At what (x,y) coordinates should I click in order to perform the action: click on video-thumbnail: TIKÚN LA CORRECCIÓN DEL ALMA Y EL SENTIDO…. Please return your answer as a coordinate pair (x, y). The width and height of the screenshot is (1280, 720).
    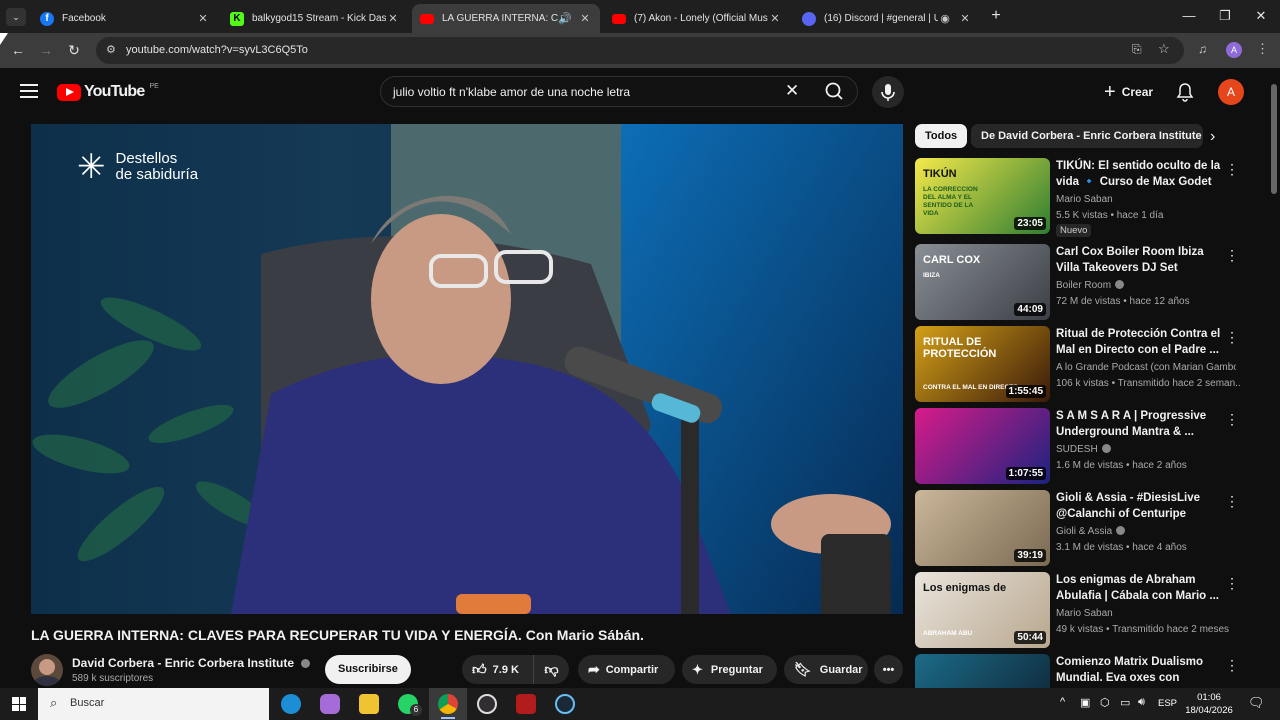
    Looking at the image, I should click on (982, 196).